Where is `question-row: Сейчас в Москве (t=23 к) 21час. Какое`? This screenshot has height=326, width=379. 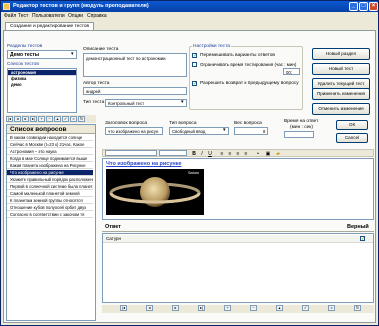
question-row: Сейчас в Москве (t=23 к) 21час. Какое is located at coordinates (50, 145).